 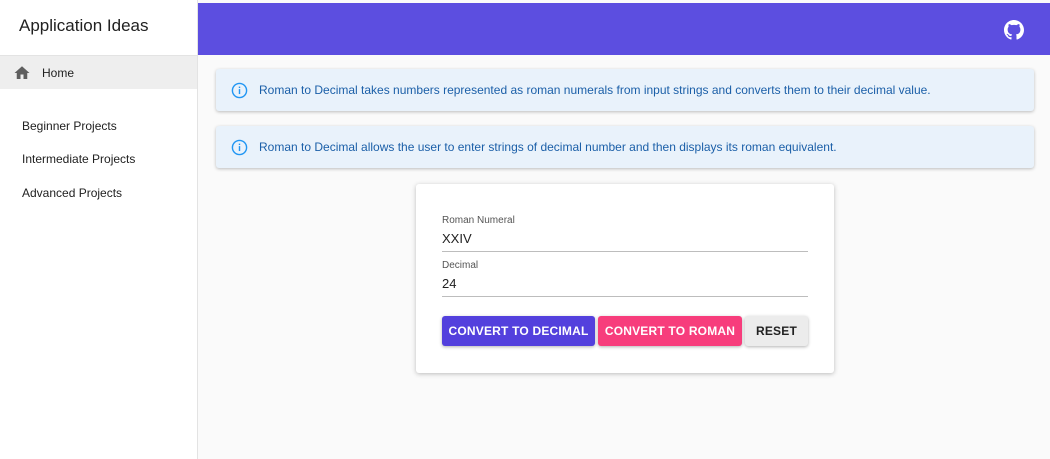 What do you see at coordinates (478, 220) in the screenshot?
I see `roman-field-label: Roman Numeral` at bounding box center [478, 220].